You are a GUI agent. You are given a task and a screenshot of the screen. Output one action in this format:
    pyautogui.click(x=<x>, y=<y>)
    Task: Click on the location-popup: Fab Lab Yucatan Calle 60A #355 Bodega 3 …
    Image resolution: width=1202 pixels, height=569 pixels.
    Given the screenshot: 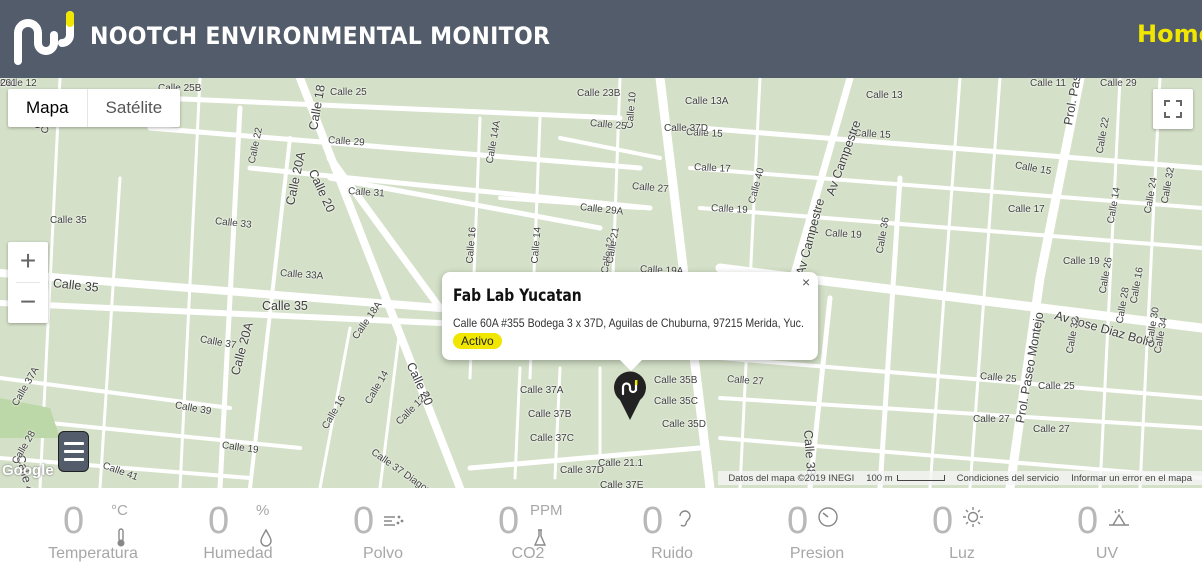 What is the action you would take?
    pyautogui.click(x=630, y=321)
    